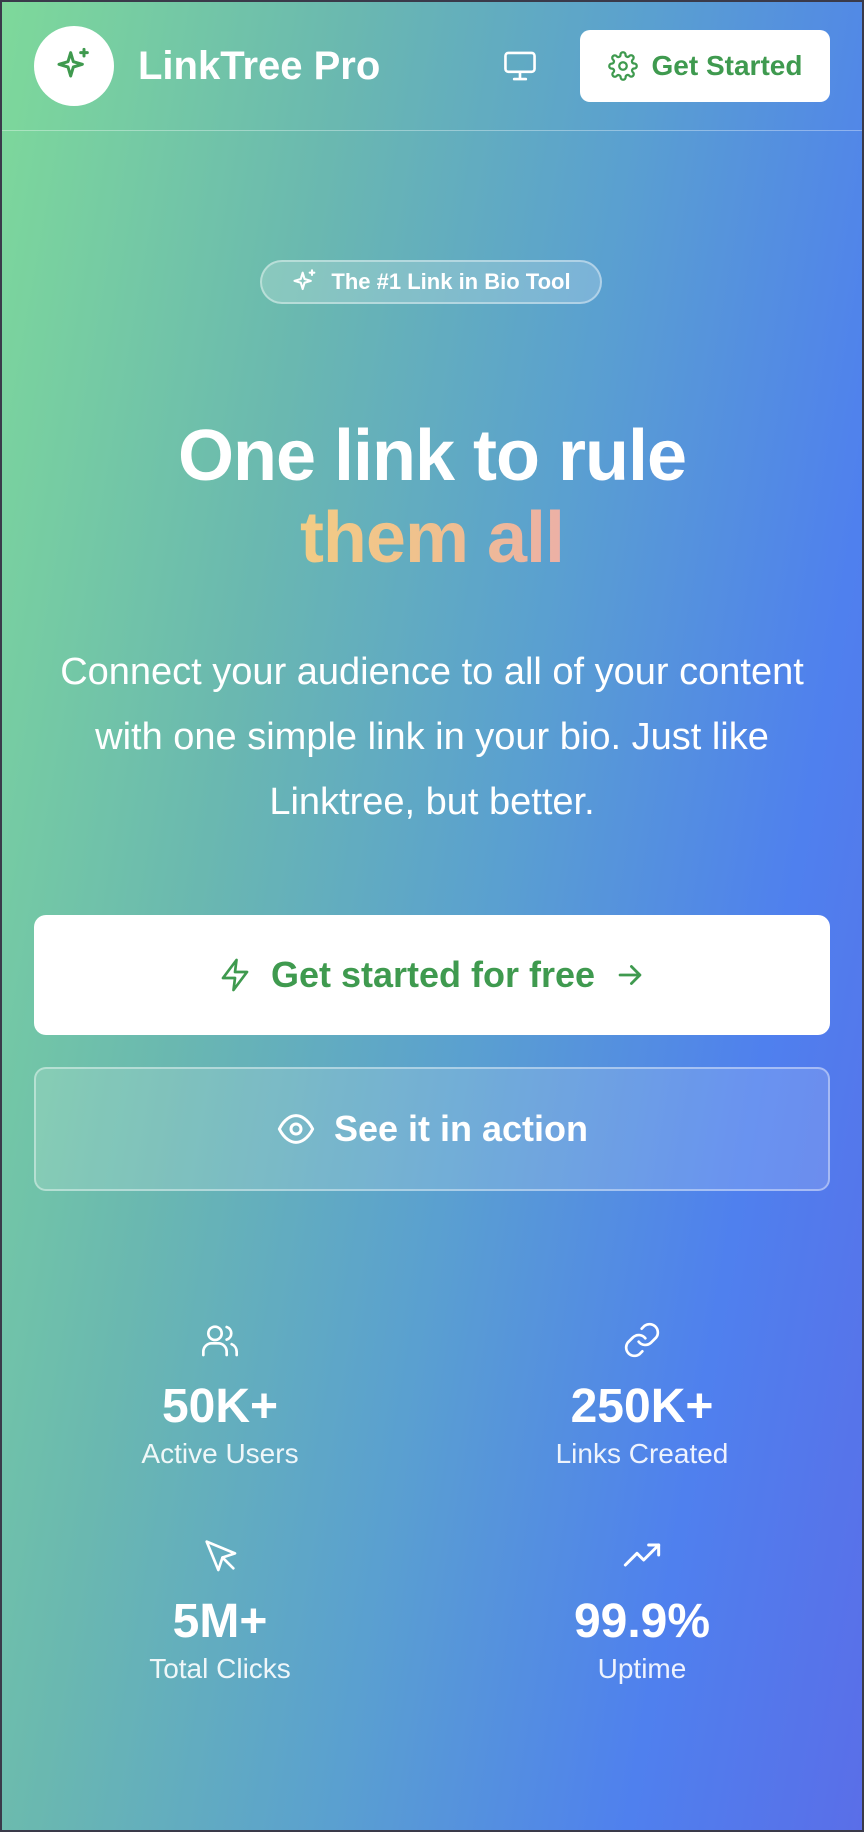 The image size is (864, 1832). I want to click on headline-line-2: them all, so click(432, 538).